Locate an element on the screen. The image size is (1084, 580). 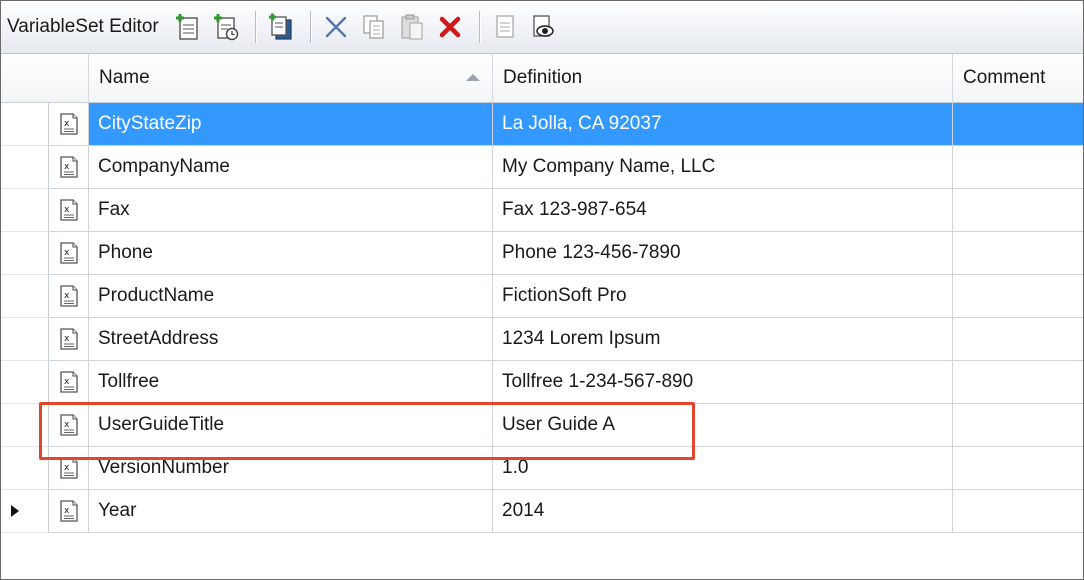
table-row: x CityStateZip La Jolla, CA 92037 is located at coordinates (542, 124).